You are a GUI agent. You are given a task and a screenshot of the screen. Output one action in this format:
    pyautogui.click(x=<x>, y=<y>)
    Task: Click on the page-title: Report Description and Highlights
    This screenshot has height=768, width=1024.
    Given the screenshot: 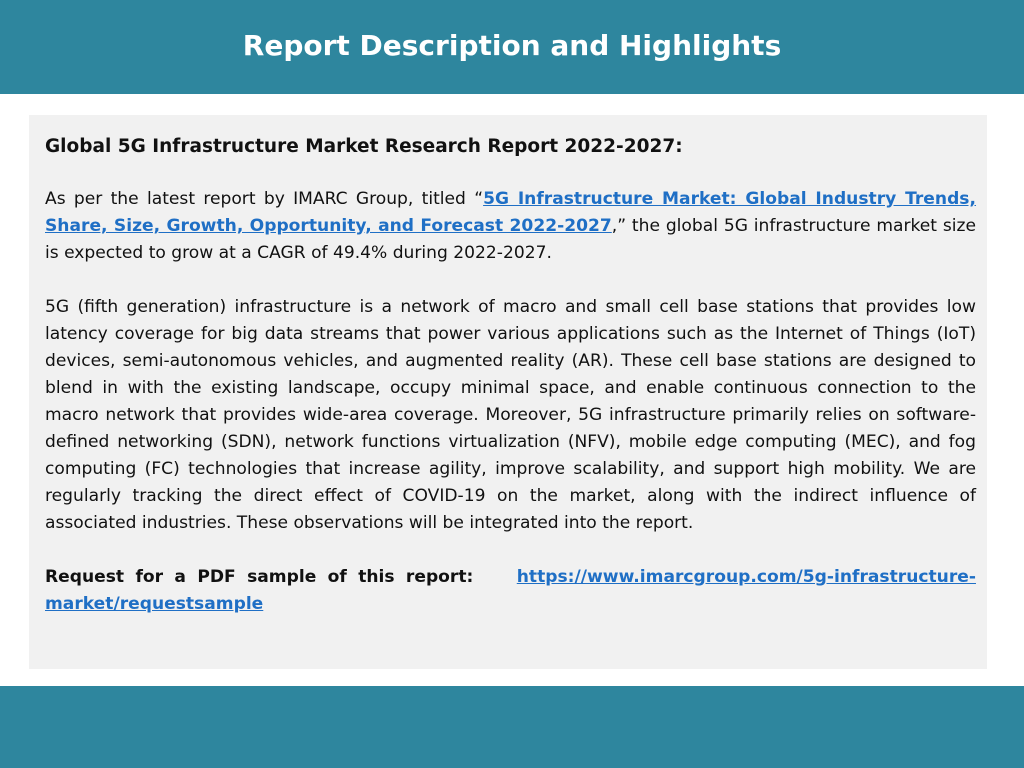 What is the action you would take?
    pyautogui.click(x=512, y=45)
    